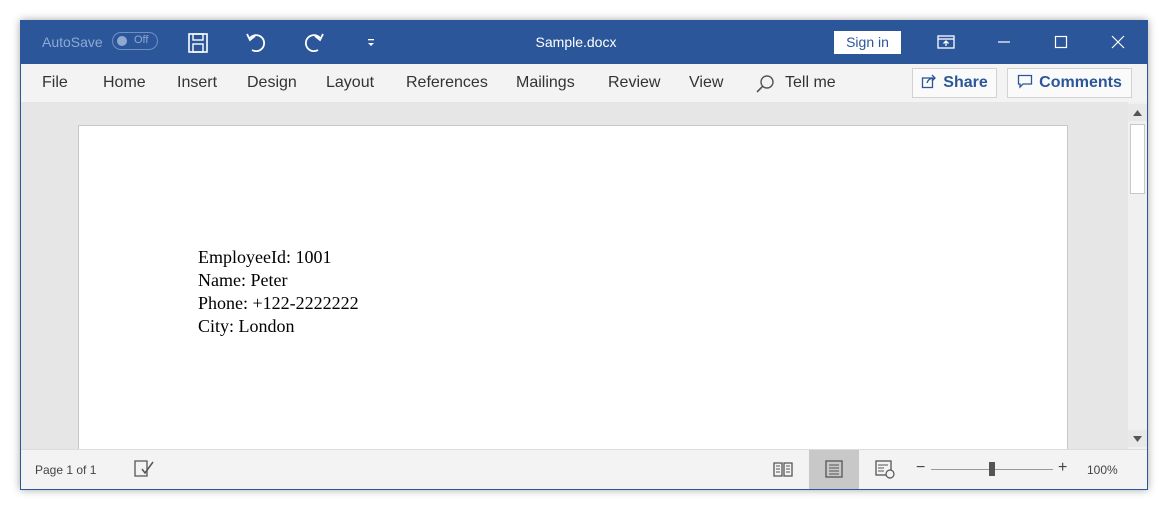  What do you see at coordinates (55, 83) in the screenshot?
I see `tab-file: File` at bounding box center [55, 83].